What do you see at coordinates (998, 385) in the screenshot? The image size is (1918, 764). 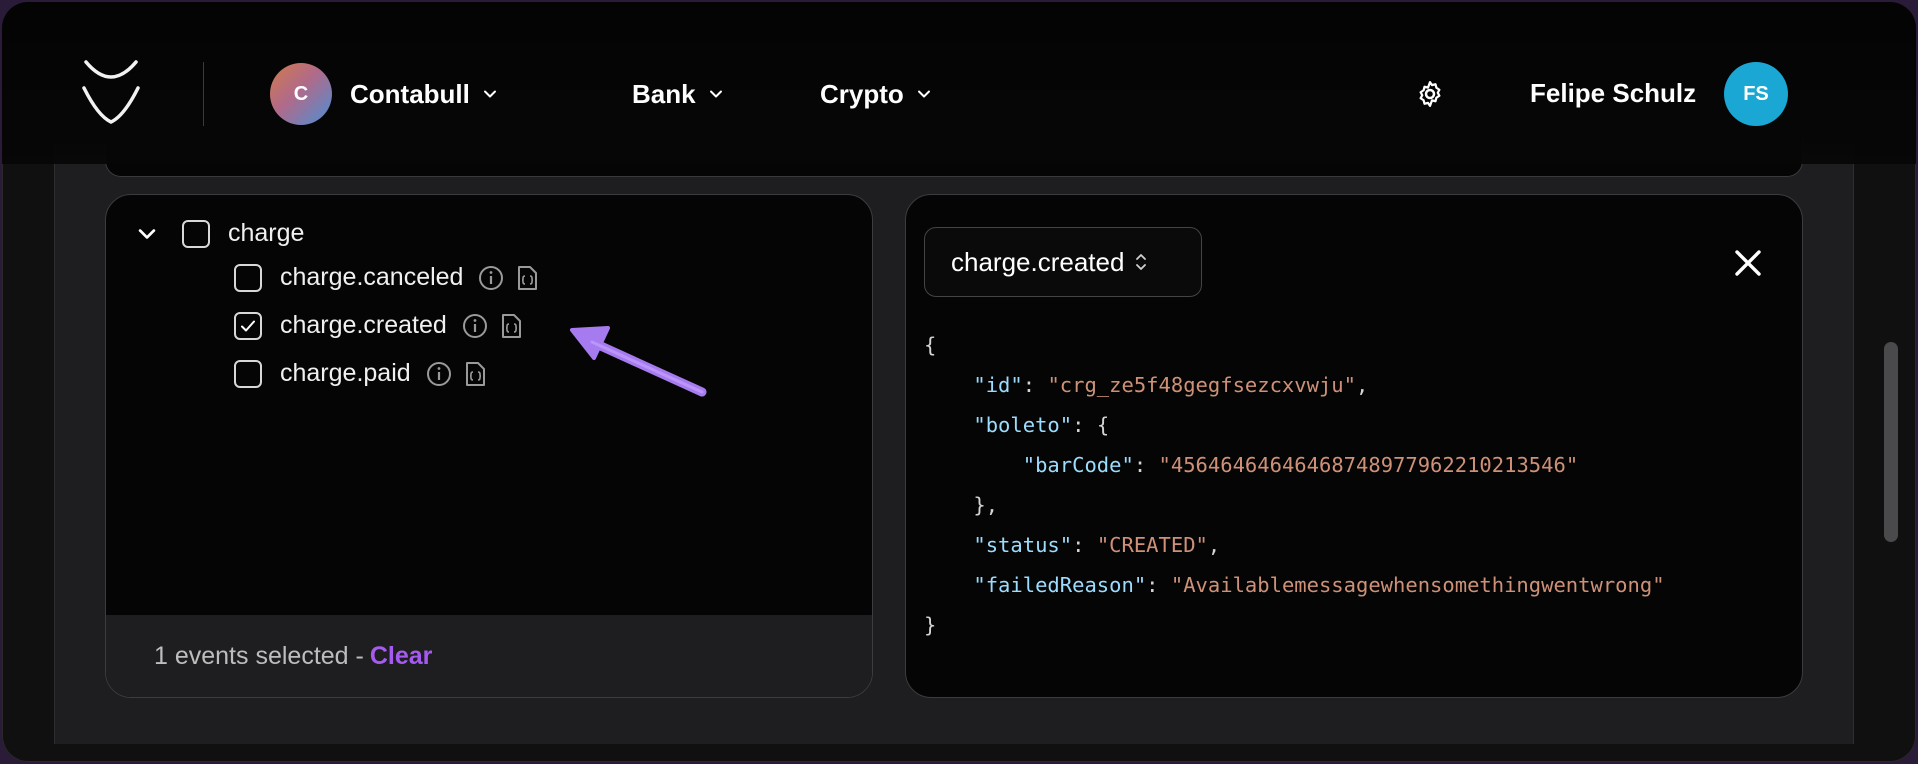 I see `json-key: "id"` at bounding box center [998, 385].